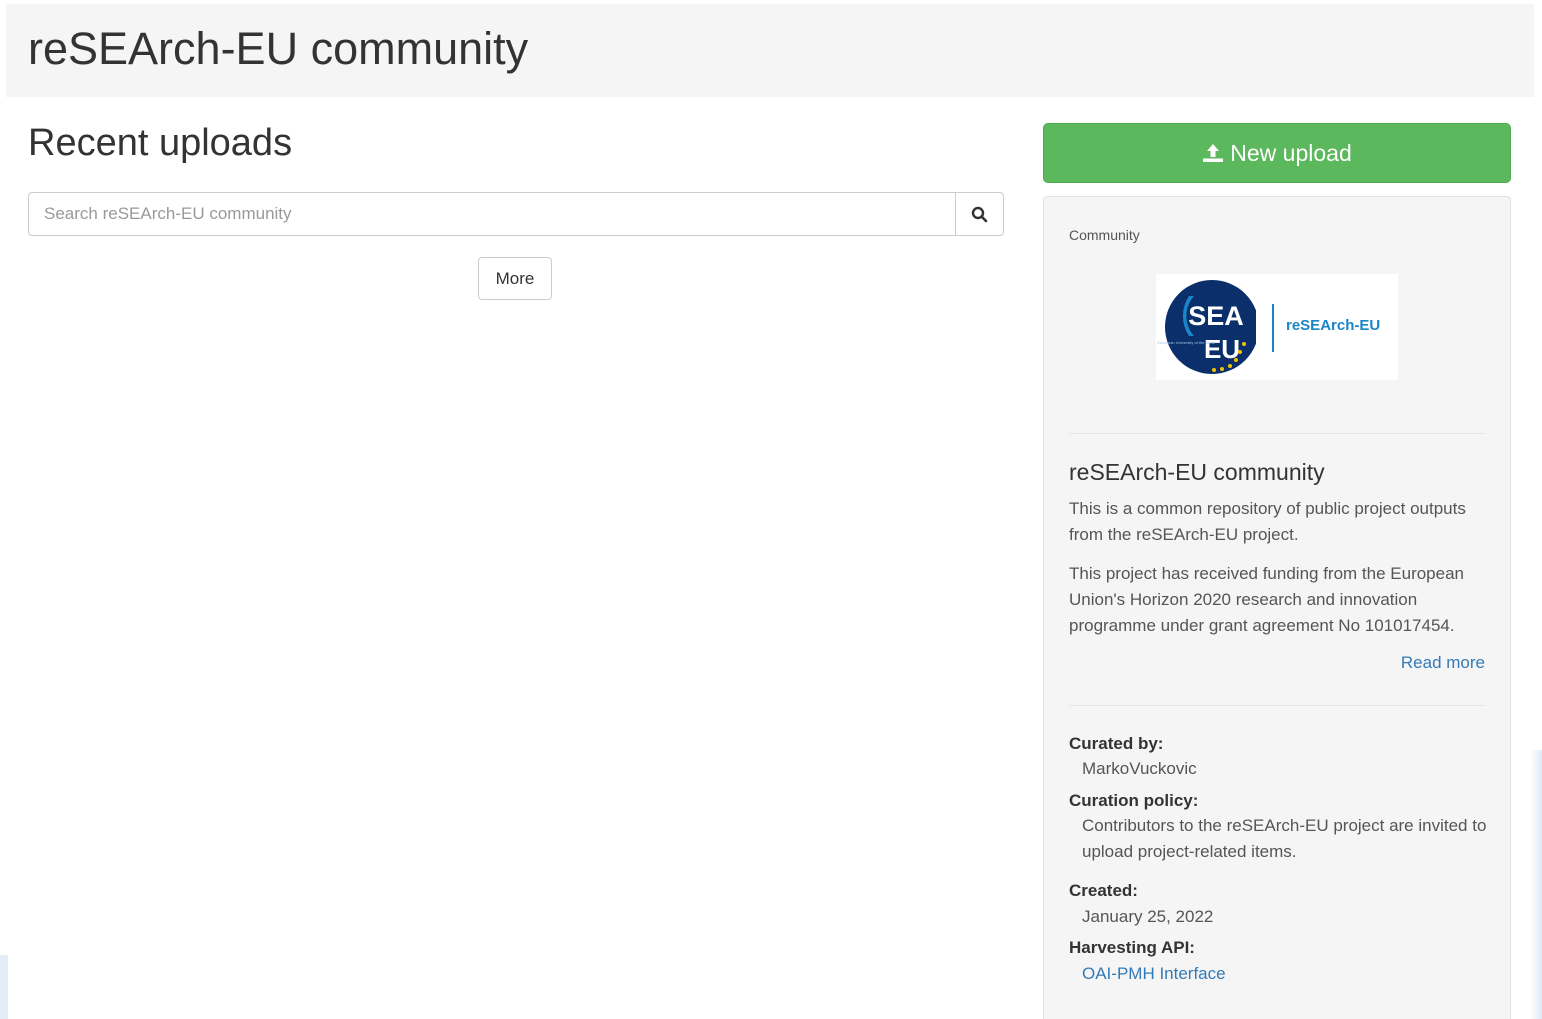 The width and height of the screenshot is (1542, 1019). What do you see at coordinates (160, 143) in the screenshot?
I see `recent-uploads-heading: Recent uploads` at bounding box center [160, 143].